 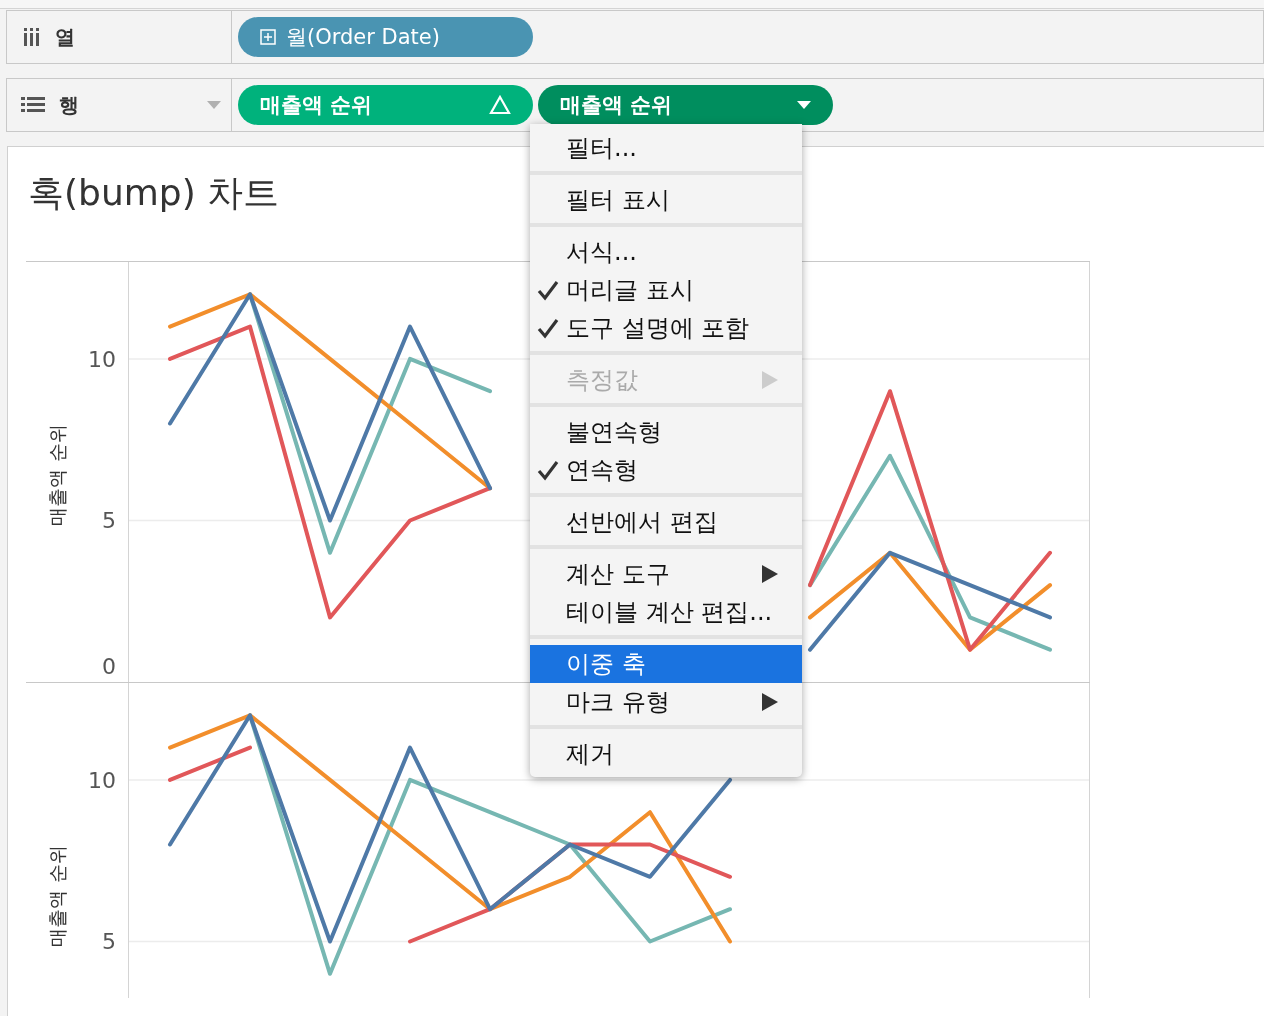 I want to click on menu-item: 제거, so click(x=666, y=754).